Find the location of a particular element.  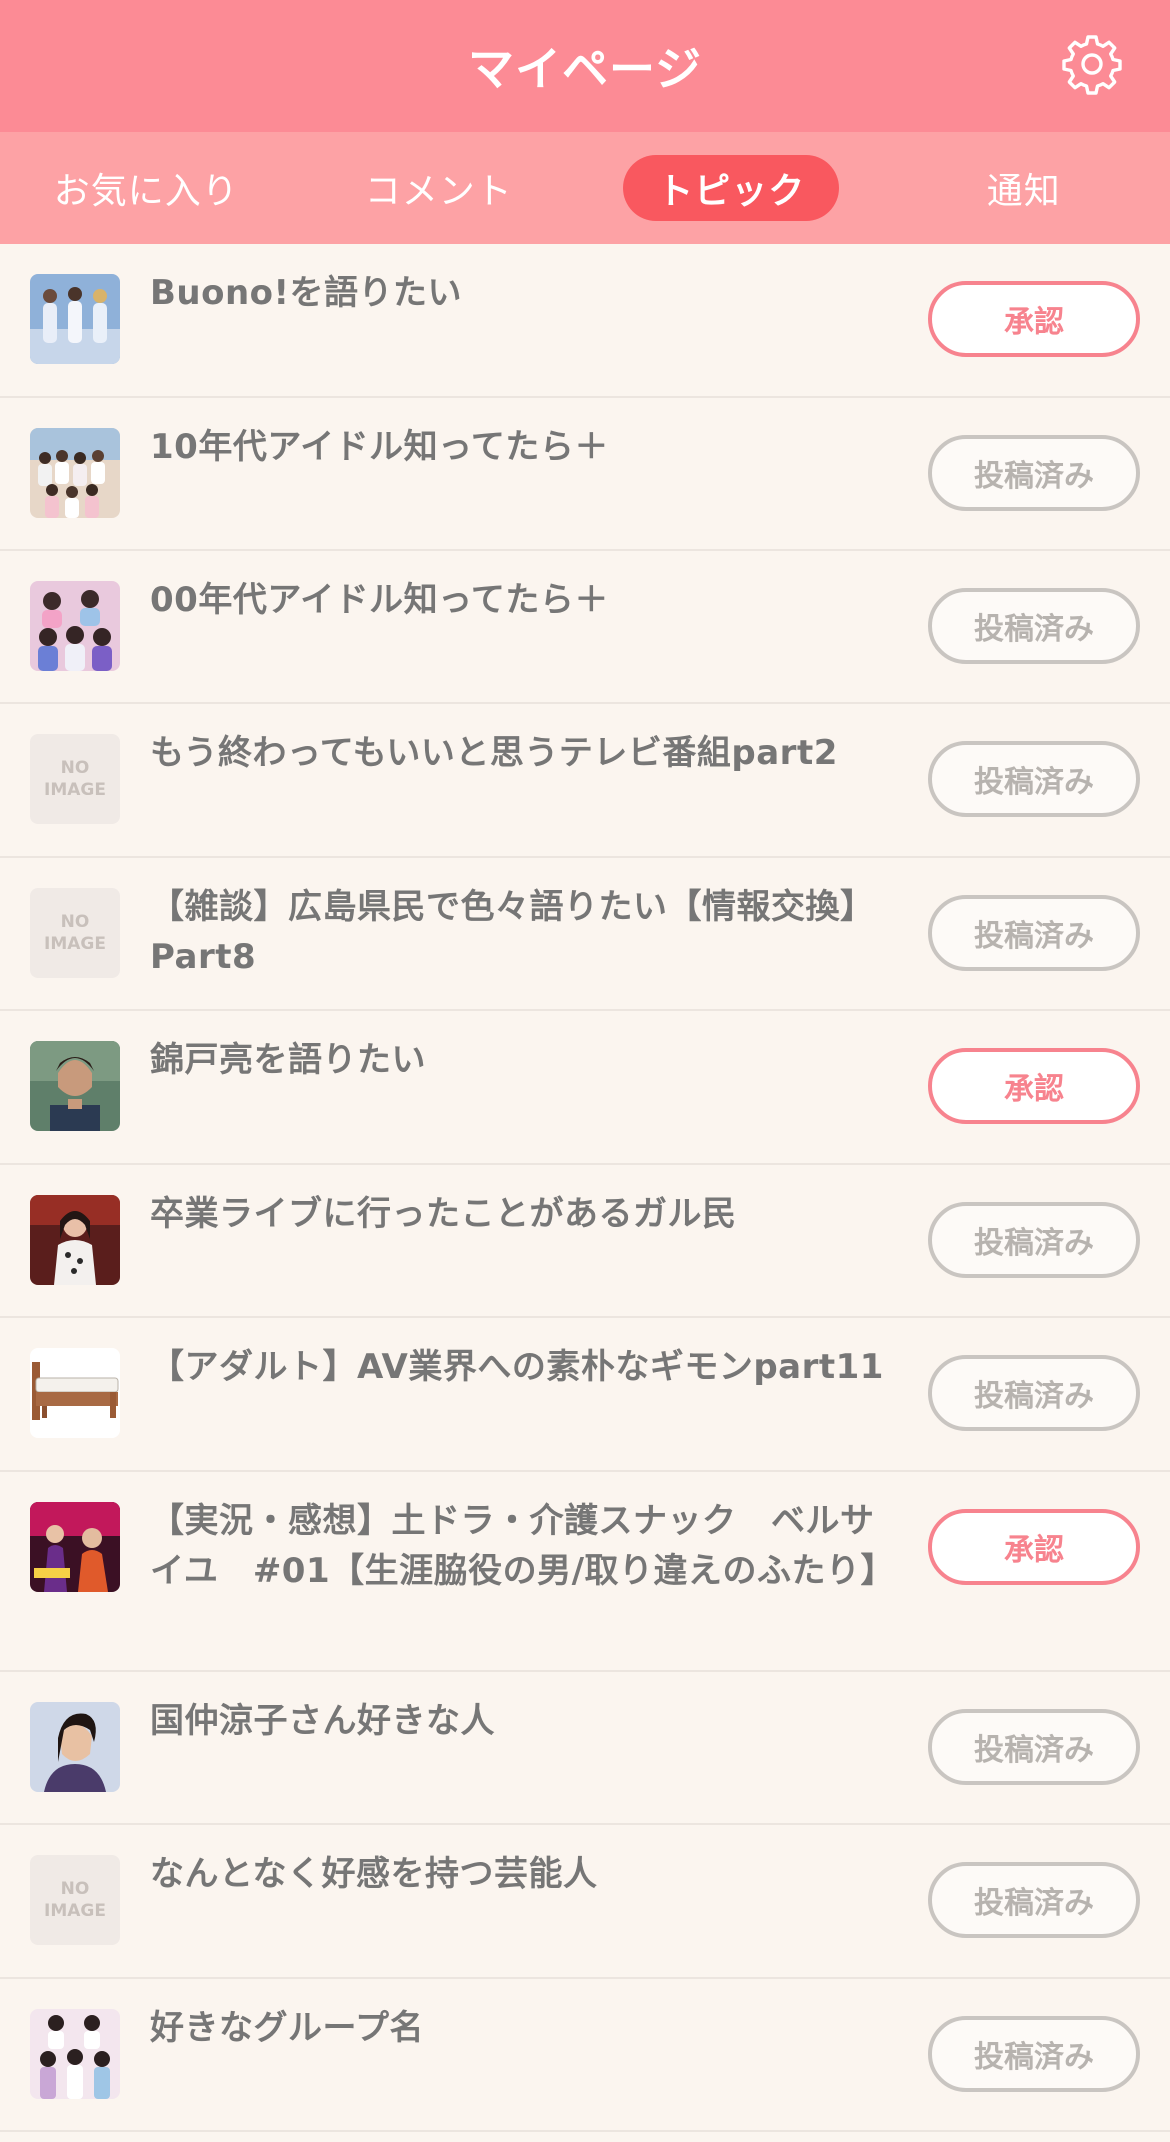

topic-row: 錦戸亮を語りたい 承認 is located at coordinates (585, 1088).